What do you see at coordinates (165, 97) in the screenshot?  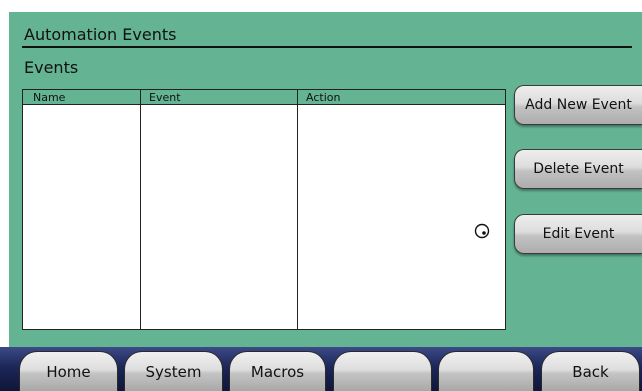 I see `column-header-event: Event` at bounding box center [165, 97].